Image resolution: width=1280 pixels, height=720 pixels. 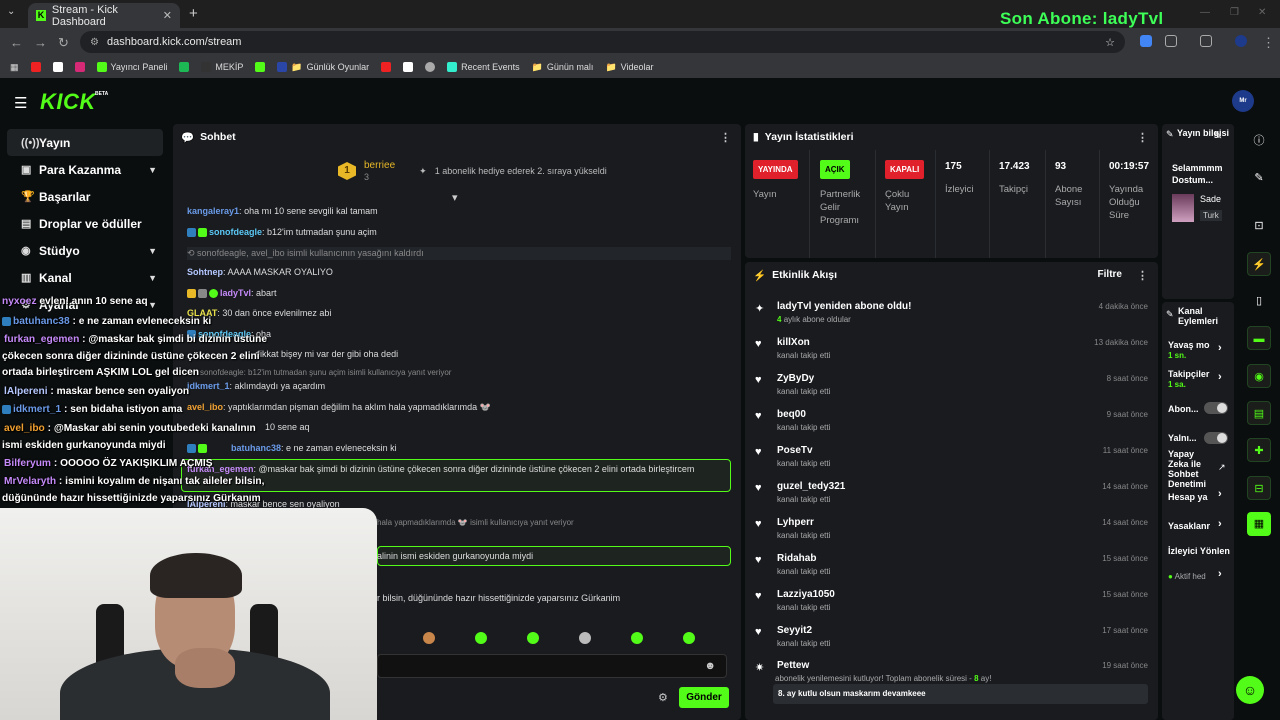 What do you see at coordinates (85, 223) in the screenshot?
I see `sidebar-item-droplar: ▤ Droplar ve ödüller` at bounding box center [85, 223].